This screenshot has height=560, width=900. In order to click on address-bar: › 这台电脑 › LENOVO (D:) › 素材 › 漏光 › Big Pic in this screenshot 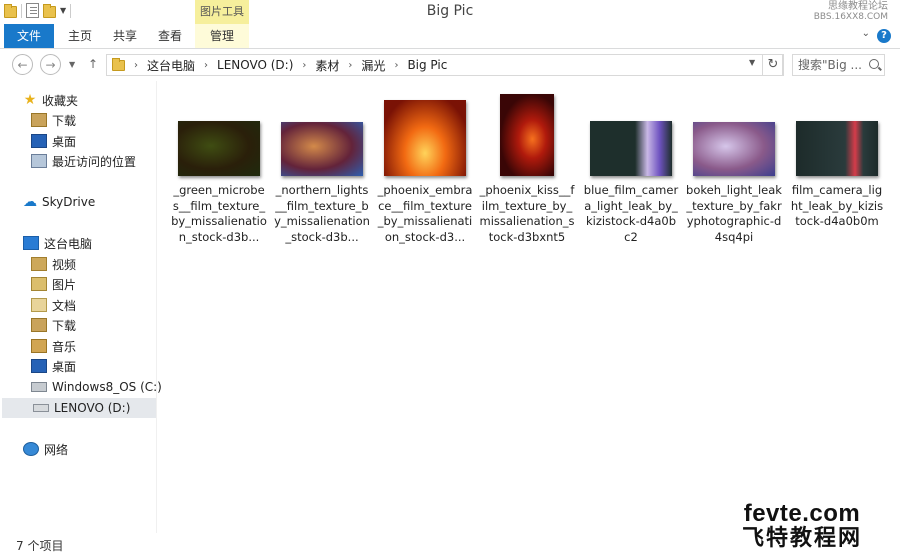, I will do `click(444, 65)`.